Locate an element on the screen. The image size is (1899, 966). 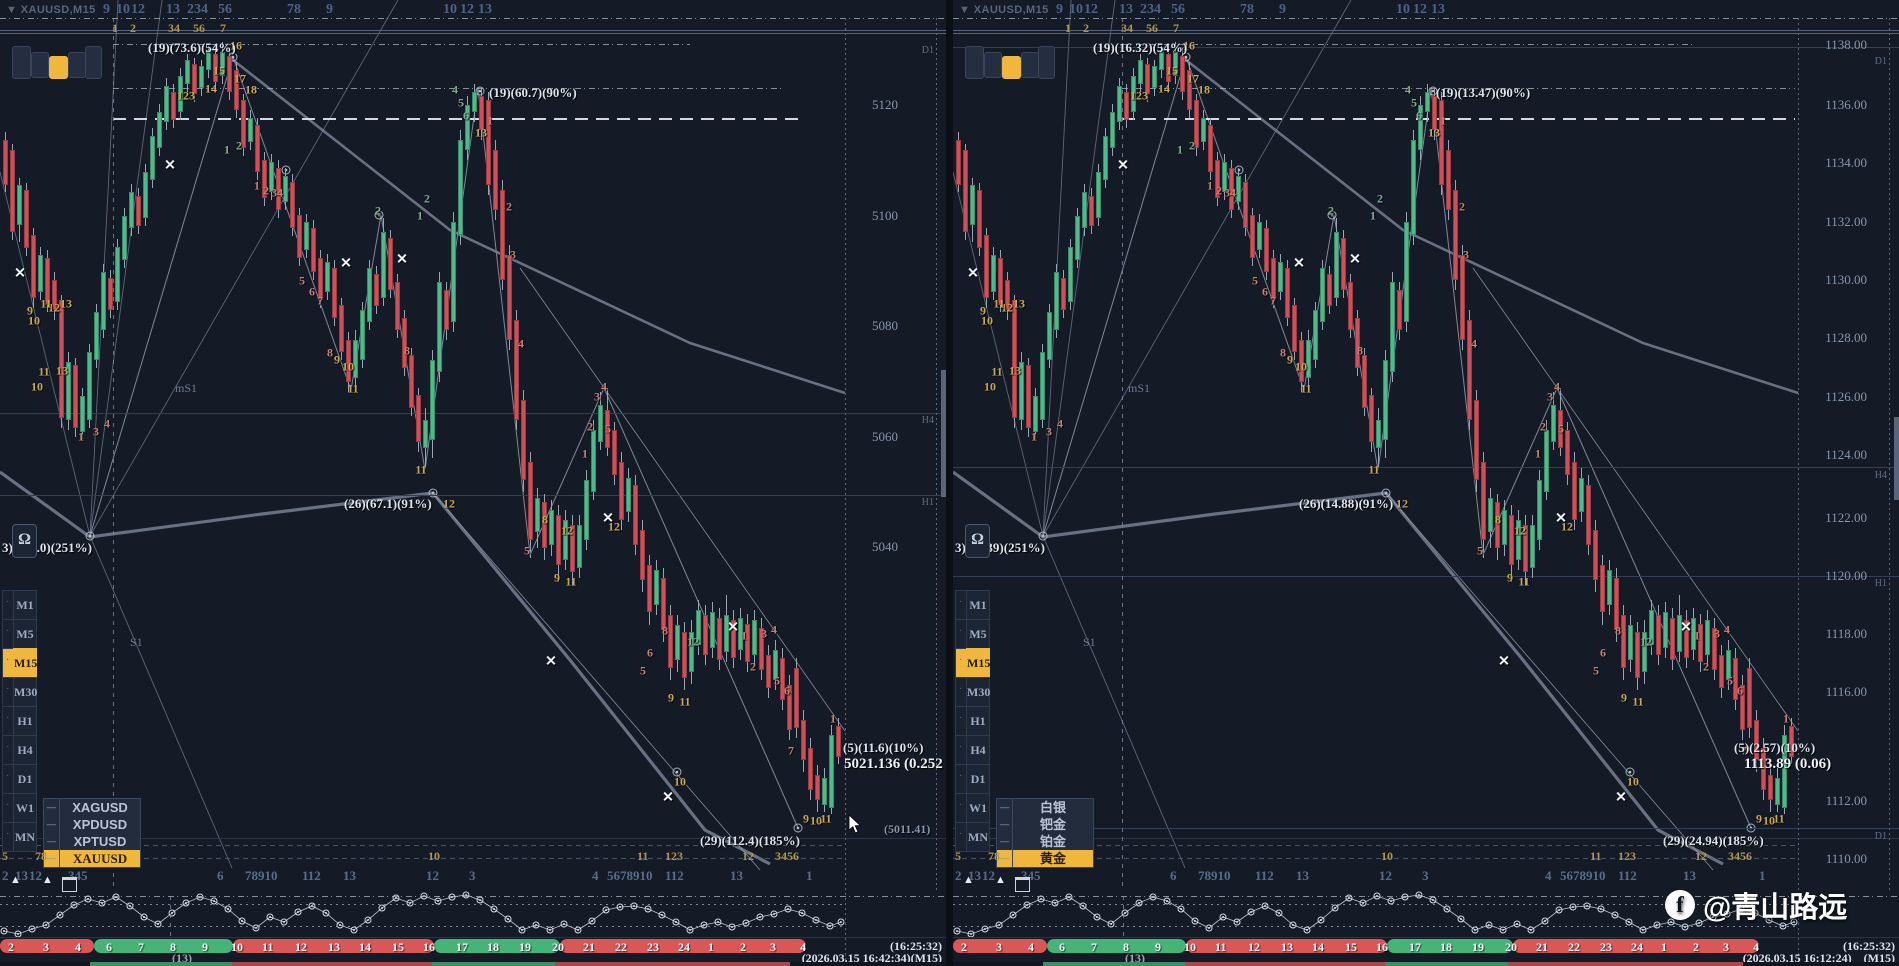
price-info-label: 5021.136 (0.252 is located at coordinates (893, 764).